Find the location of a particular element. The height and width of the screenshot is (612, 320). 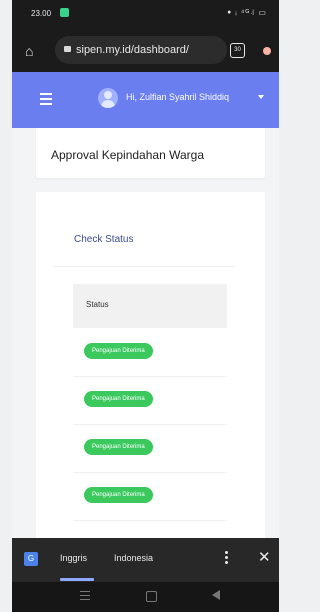

url-text: sipen.my.id/dashboard/ is located at coordinates (132, 50).